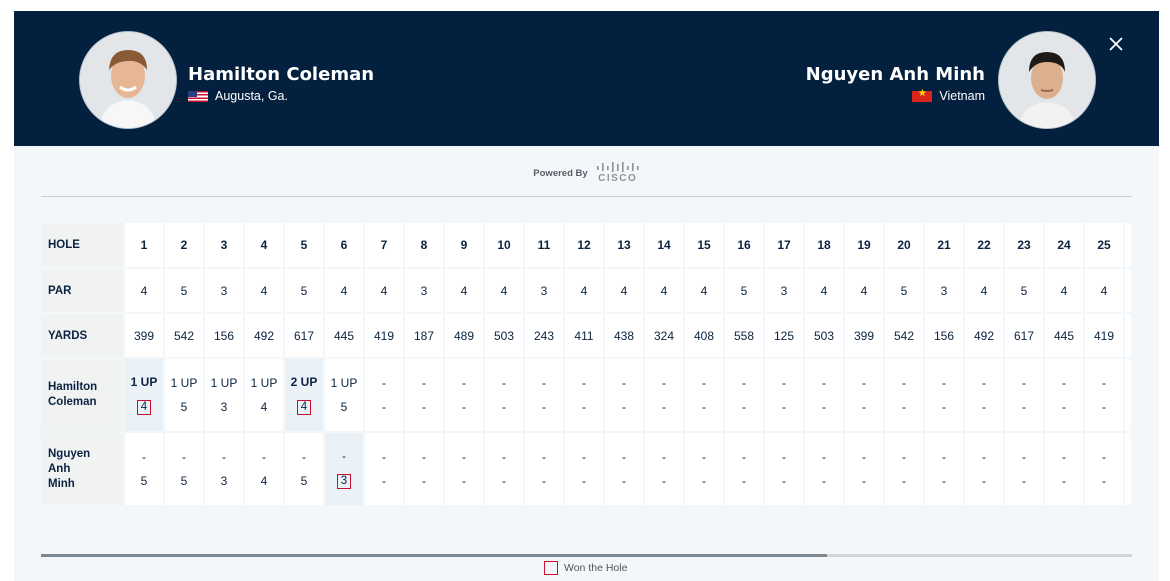 The width and height of the screenshot is (1170, 581). What do you see at coordinates (944, 245) in the screenshot?
I see `hole-number: 21` at bounding box center [944, 245].